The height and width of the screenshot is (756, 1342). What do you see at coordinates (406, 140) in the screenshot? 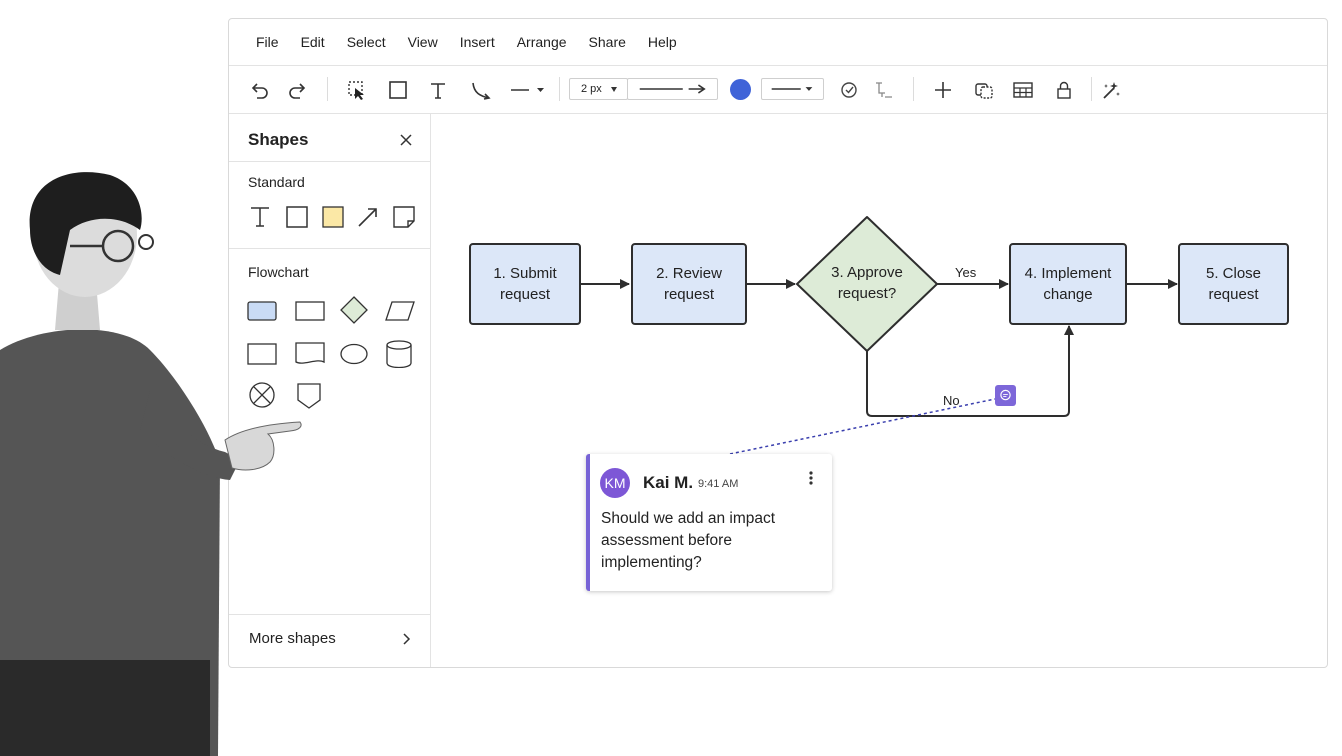
I see `close-icon` at bounding box center [406, 140].